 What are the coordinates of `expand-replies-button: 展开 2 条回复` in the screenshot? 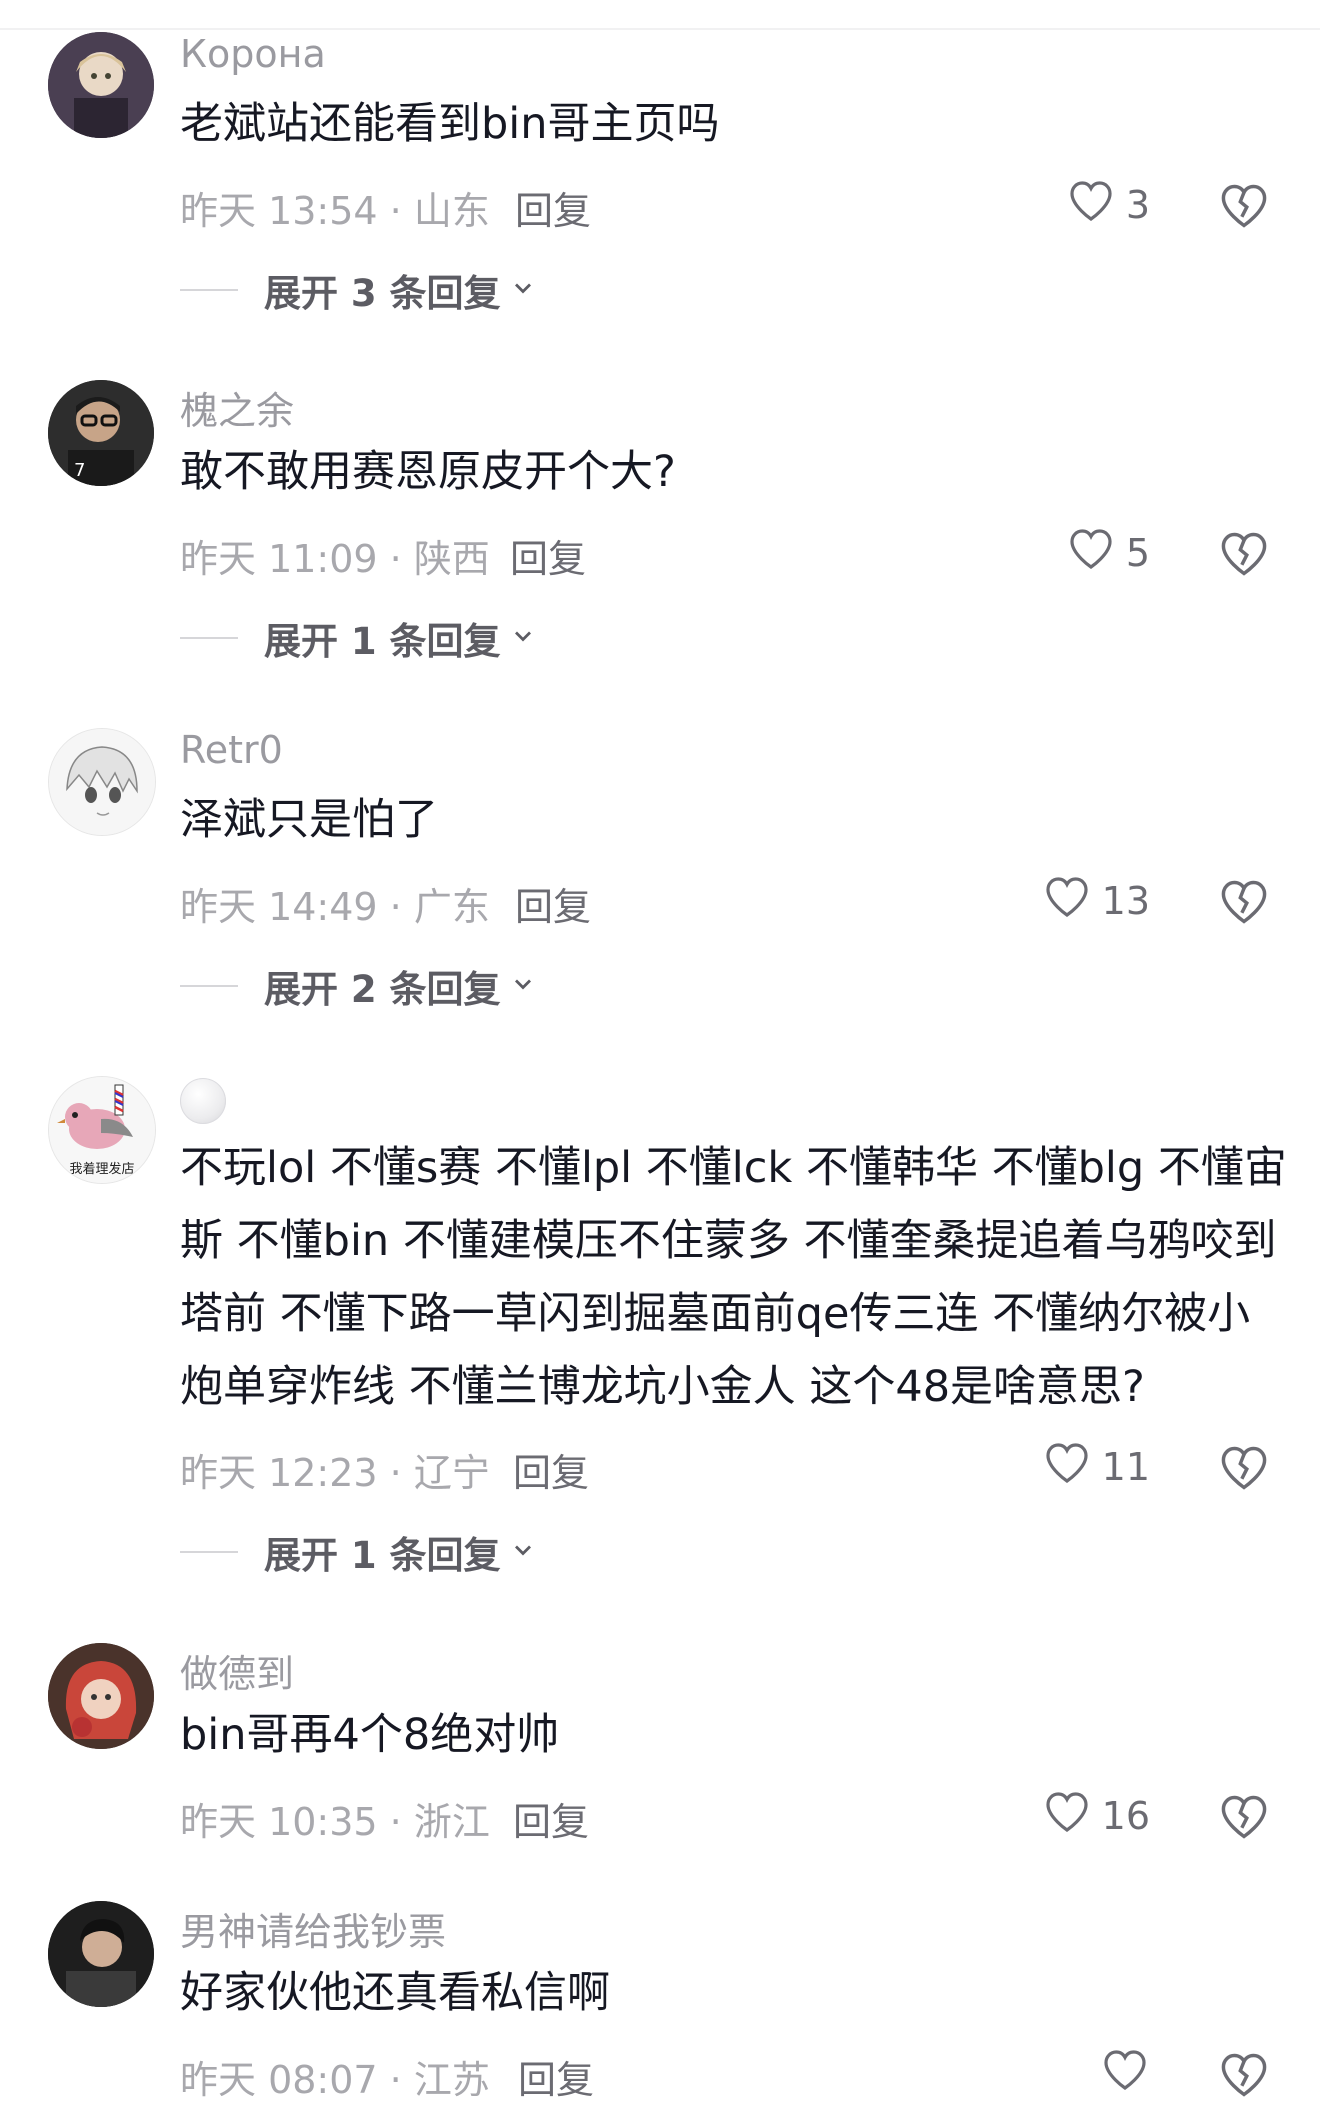 It's located at (358, 986).